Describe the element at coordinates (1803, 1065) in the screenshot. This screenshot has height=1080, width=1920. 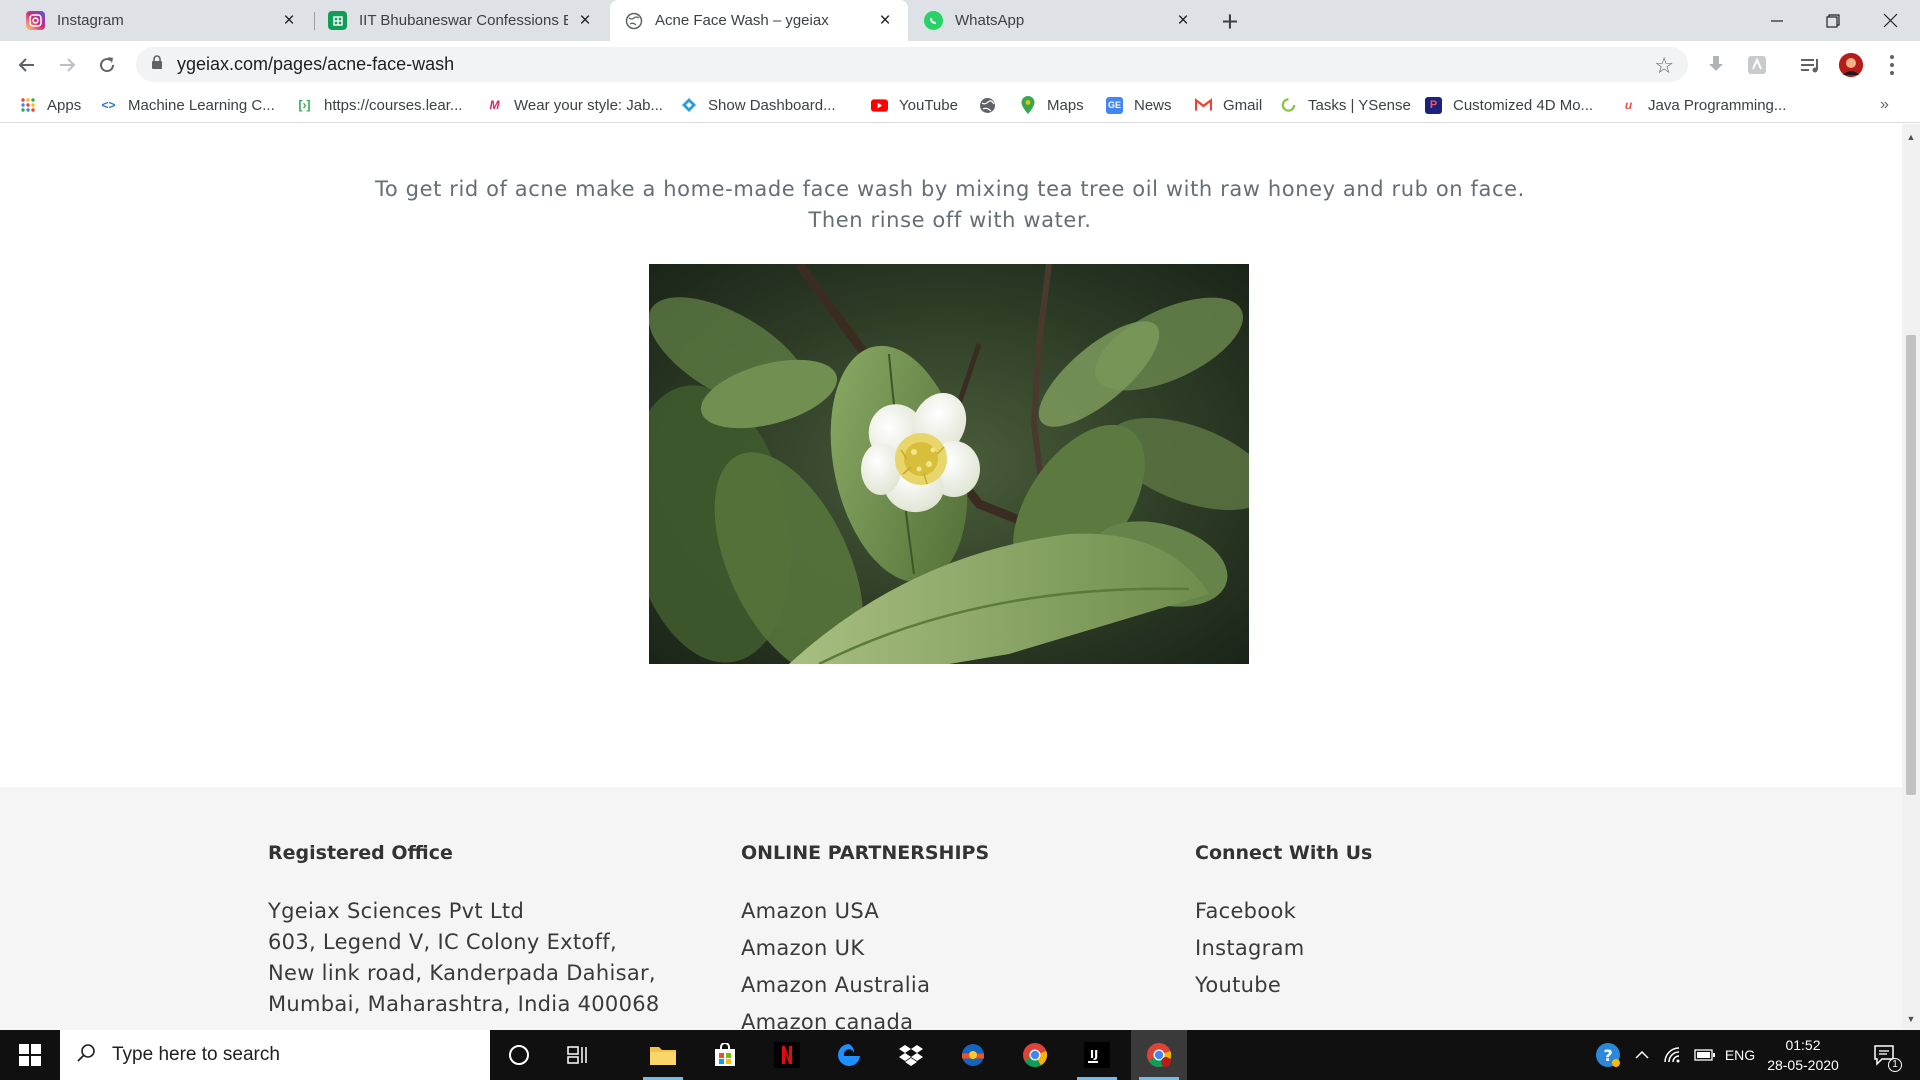
I see `clock-date: 28-05-2020` at that location.